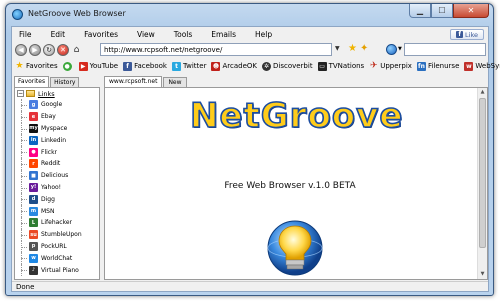 This screenshot has height=303, width=500. I want to click on youtube-icon: ▶, so click(83, 66).